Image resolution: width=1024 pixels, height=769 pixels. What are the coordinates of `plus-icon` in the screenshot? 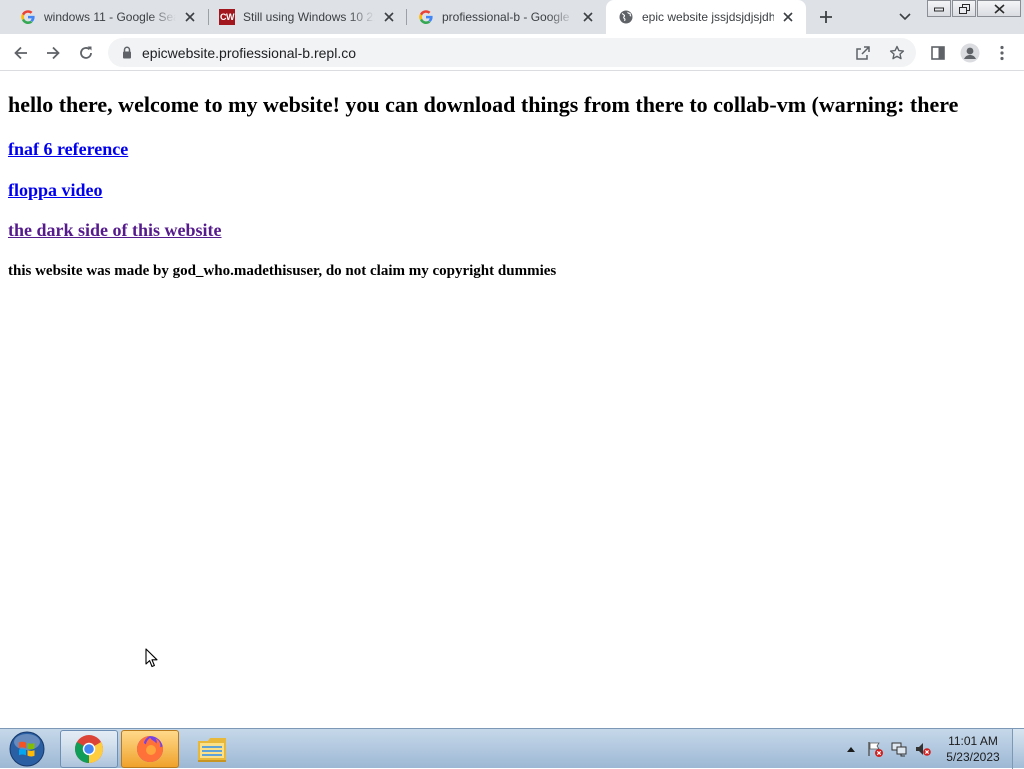 It's located at (826, 17).